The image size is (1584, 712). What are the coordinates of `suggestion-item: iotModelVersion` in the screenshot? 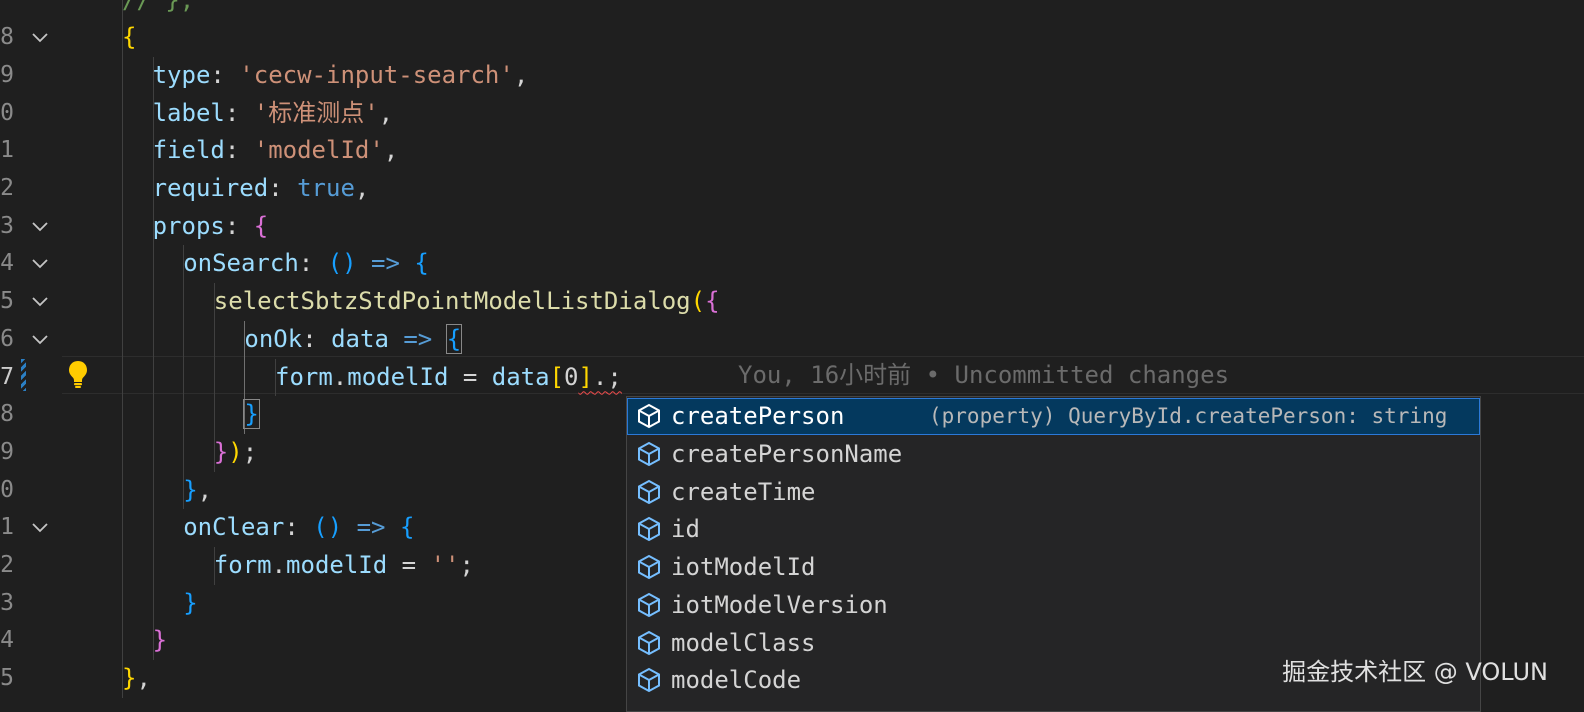 It's located at (1053, 605).